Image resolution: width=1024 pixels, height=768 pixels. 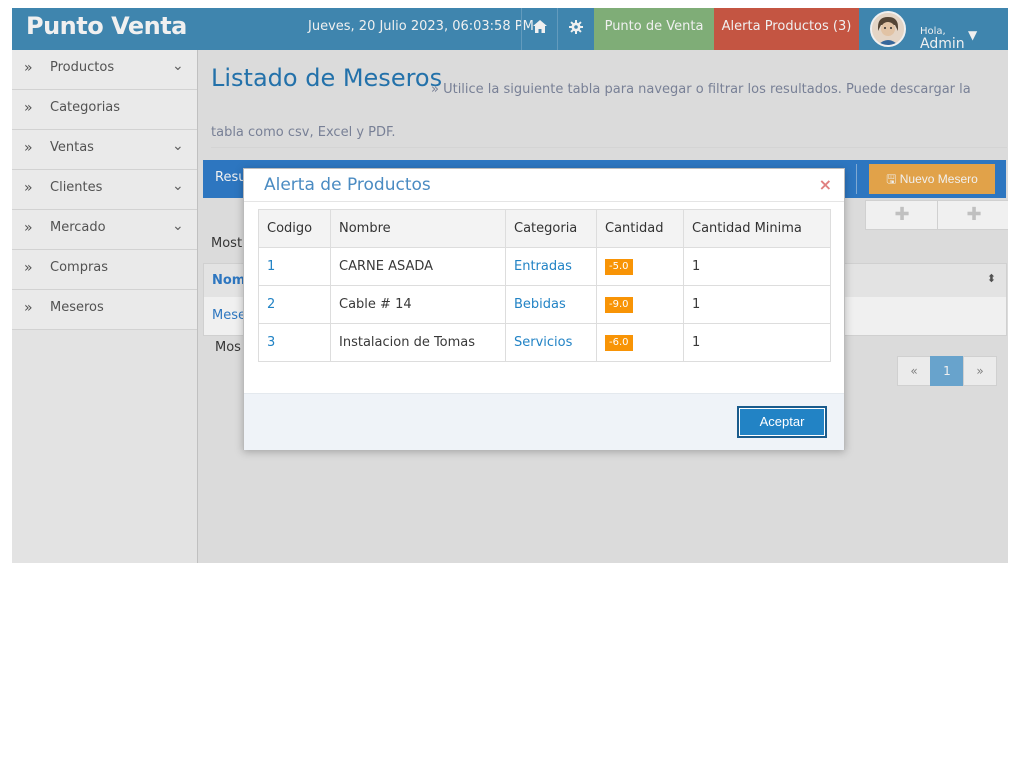 What do you see at coordinates (544, 185) in the screenshot?
I see `modal-header: Alerta de Productos ×` at bounding box center [544, 185].